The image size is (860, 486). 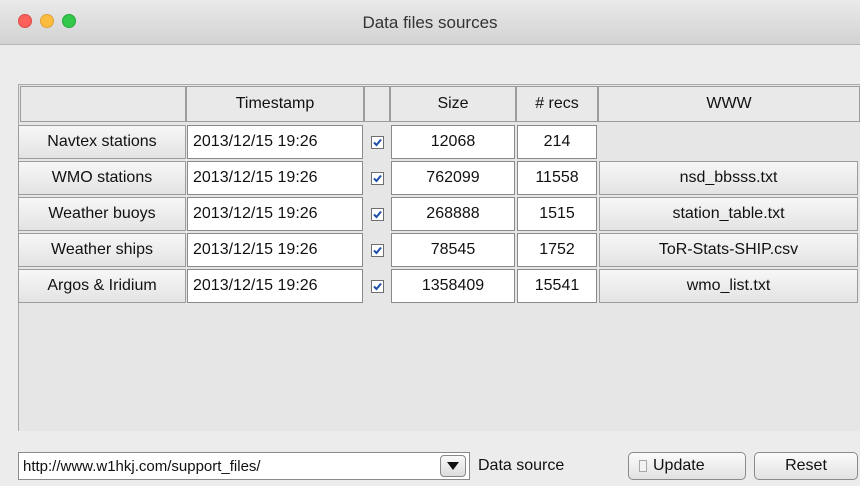 I want to click on reset-button: Reset, so click(x=806, y=466).